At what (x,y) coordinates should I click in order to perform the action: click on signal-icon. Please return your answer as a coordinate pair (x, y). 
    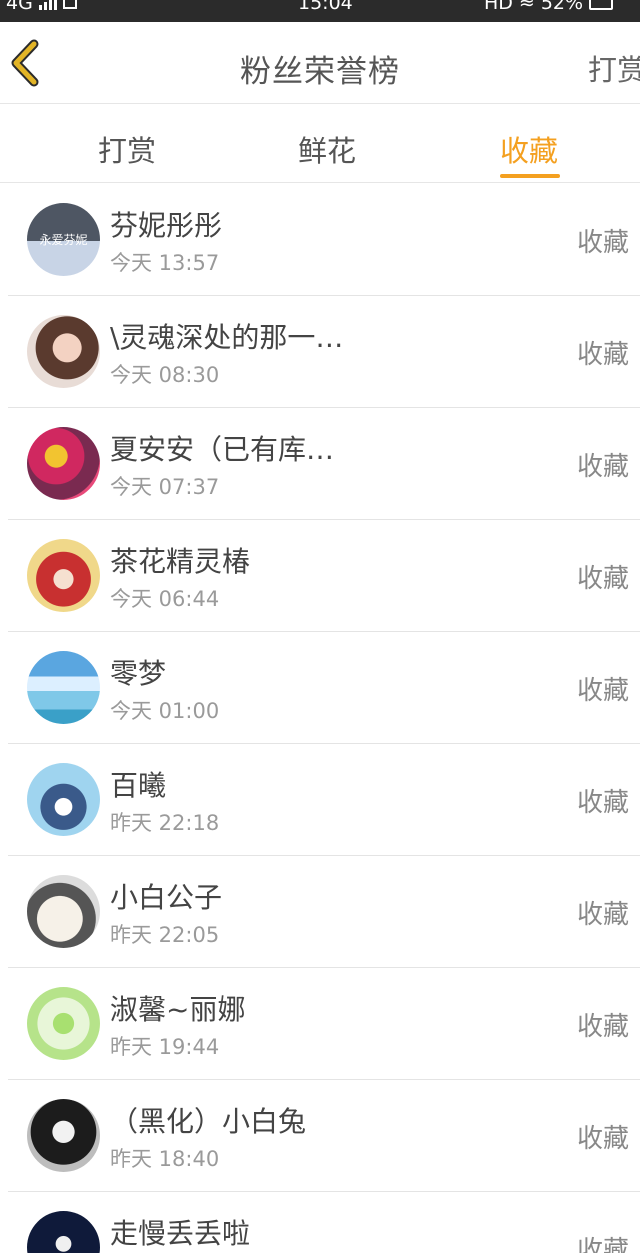
    Looking at the image, I should click on (47, 5).